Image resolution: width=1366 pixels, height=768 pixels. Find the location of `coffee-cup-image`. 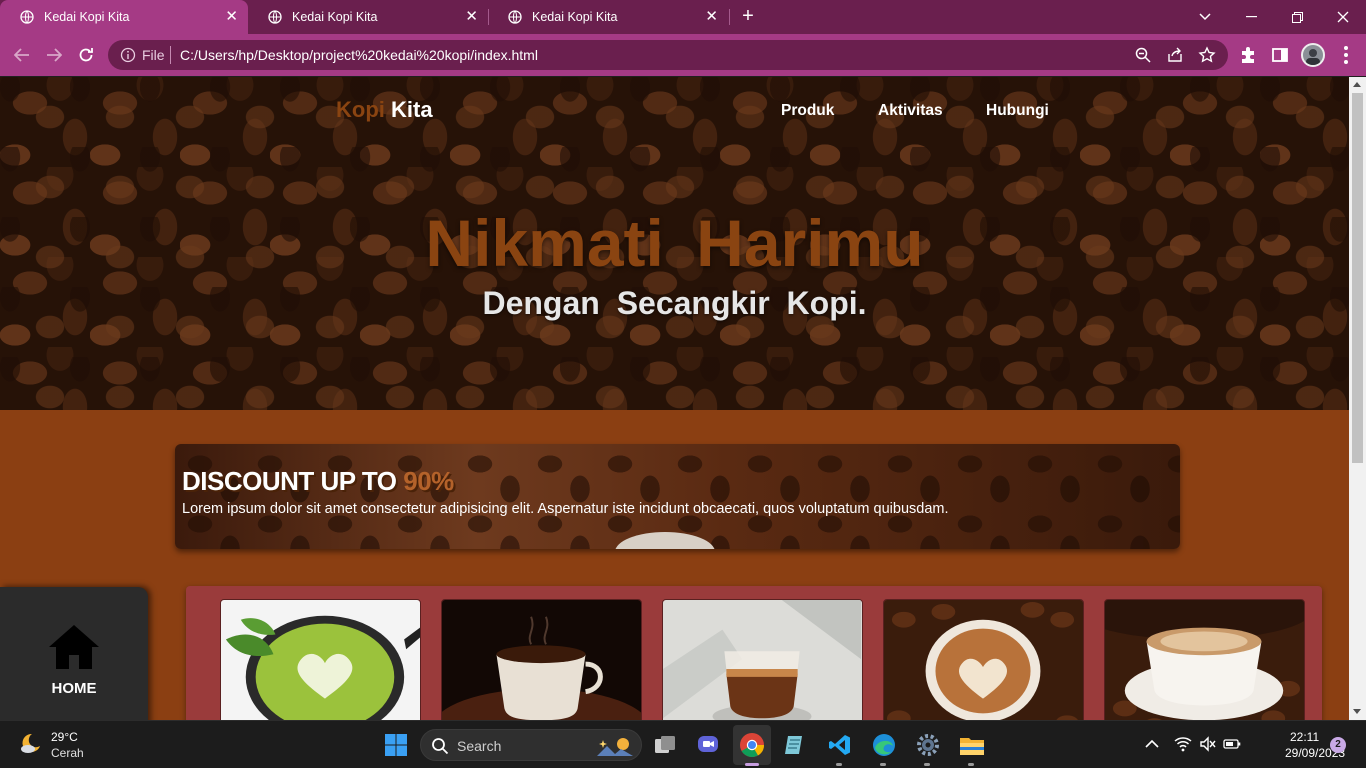

coffee-cup-image is located at coordinates (541, 660).